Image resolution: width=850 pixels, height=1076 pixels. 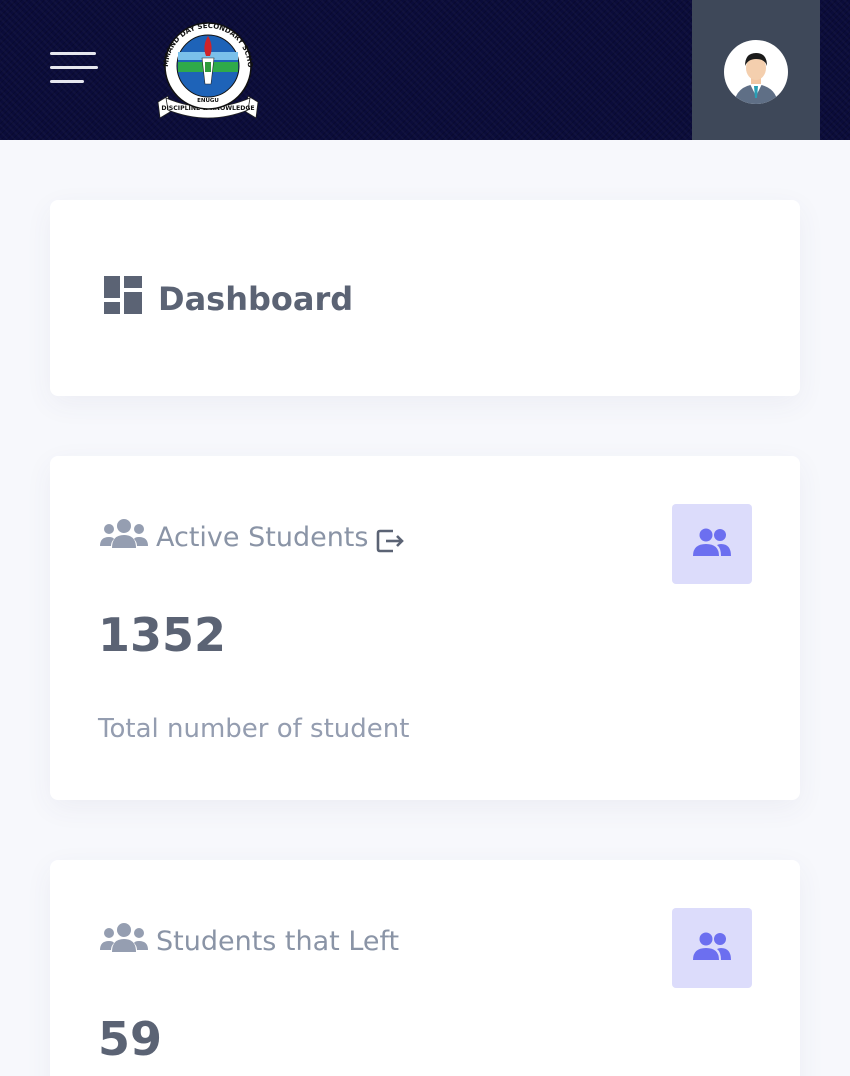 I want to click on user-avatar, so click(x=756, y=72).